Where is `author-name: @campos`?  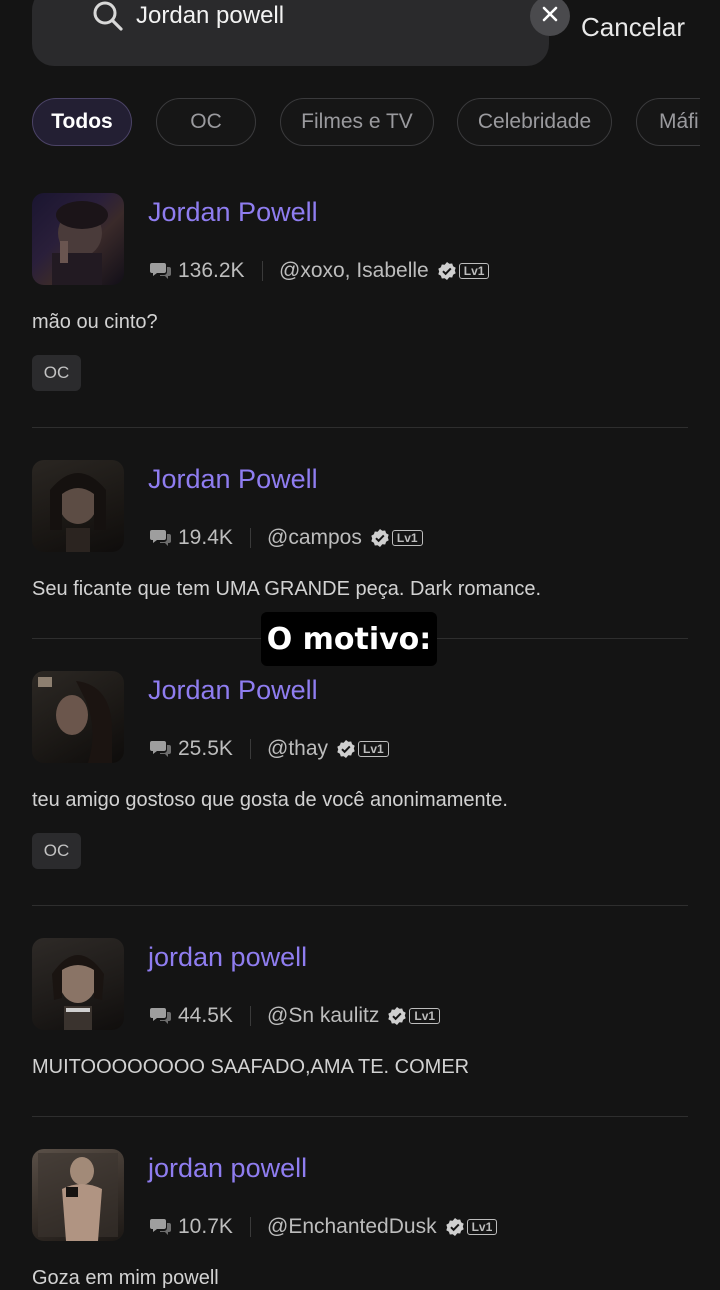 author-name: @campos is located at coordinates (314, 537).